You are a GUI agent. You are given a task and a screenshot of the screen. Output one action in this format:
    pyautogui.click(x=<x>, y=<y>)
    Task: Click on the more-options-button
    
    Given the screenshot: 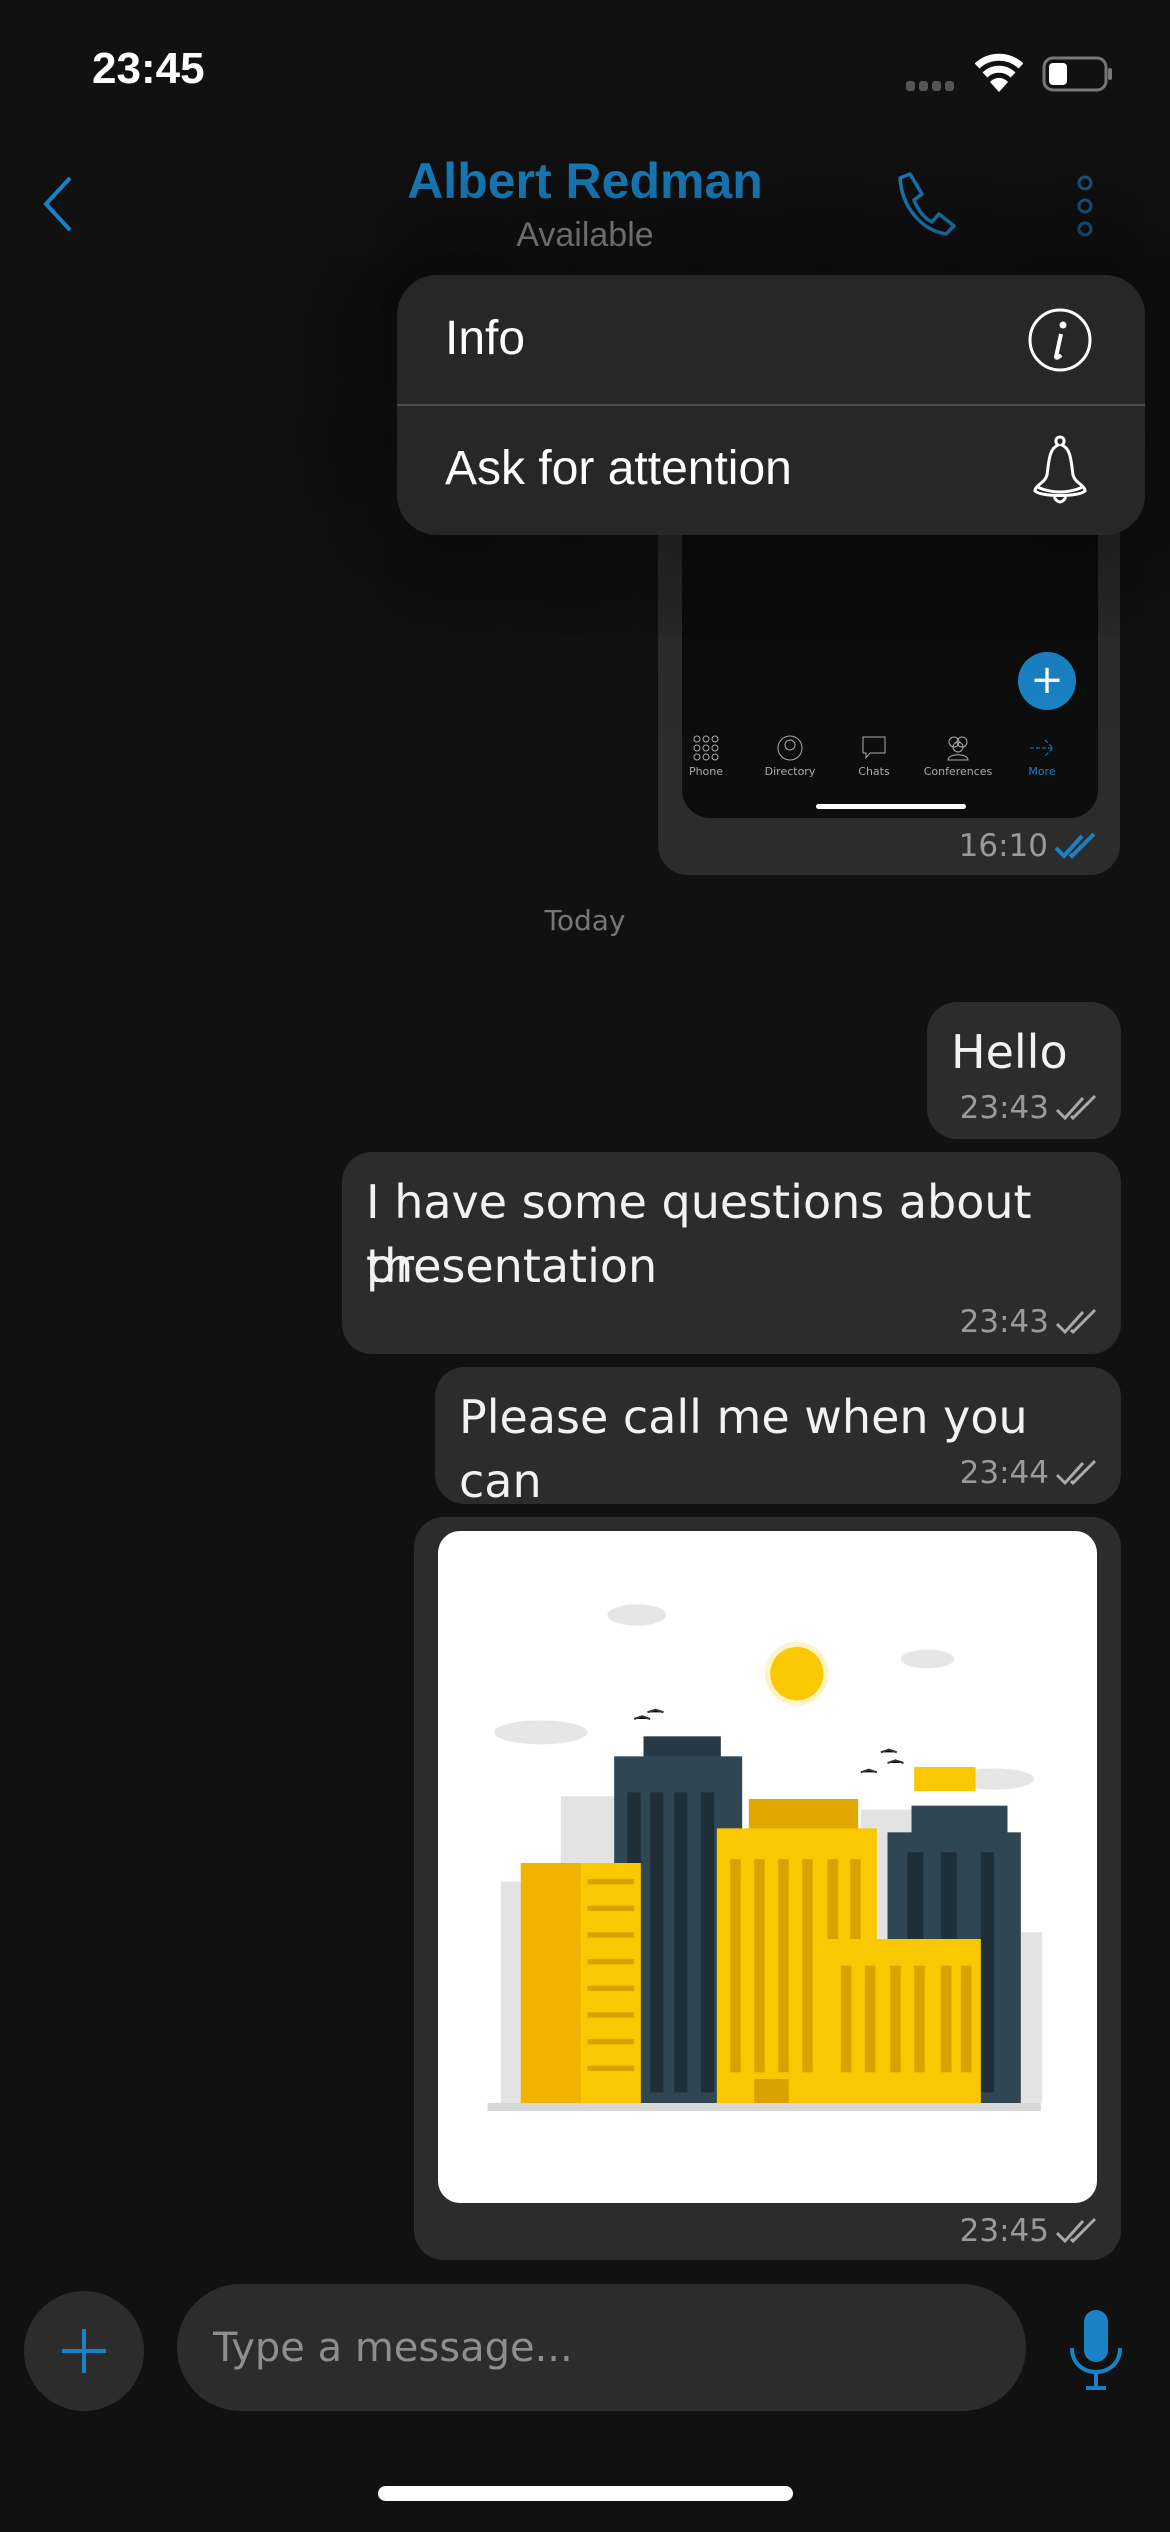 What is the action you would take?
    pyautogui.click(x=1085, y=208)
    